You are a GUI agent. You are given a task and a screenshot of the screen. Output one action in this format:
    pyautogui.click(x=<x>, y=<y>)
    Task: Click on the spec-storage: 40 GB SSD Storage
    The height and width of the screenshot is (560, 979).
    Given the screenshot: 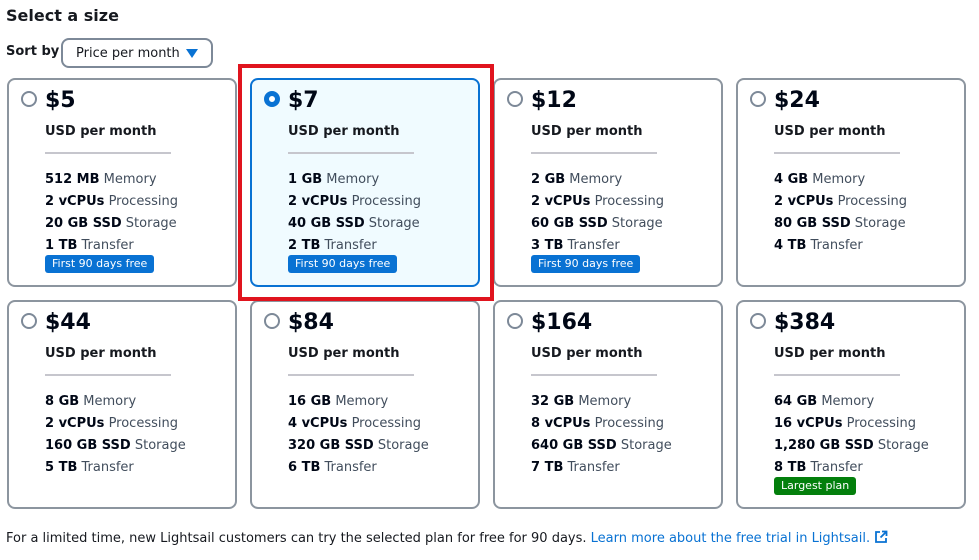 What is the action you would take?
    pyautogui.click(x=354, y=223)
    